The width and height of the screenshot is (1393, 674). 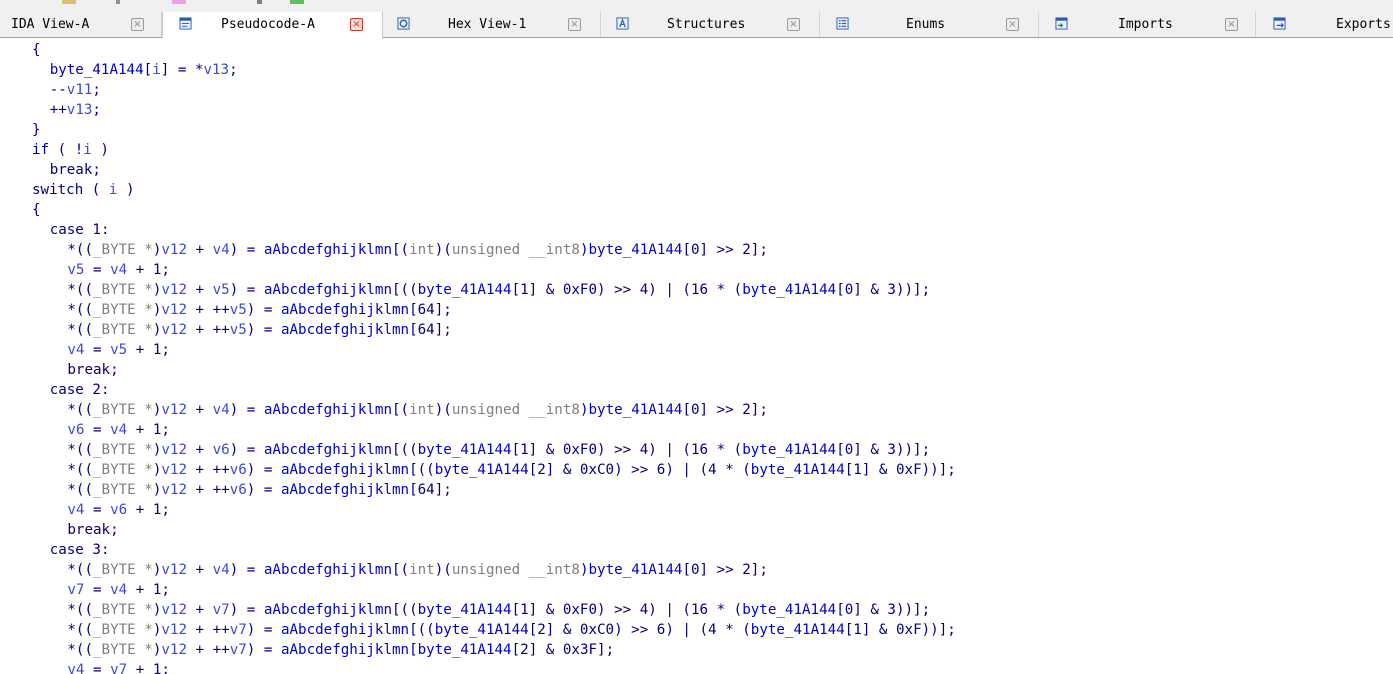 What do you see at coordinates (929, 24) in the screenshot?
I see `tab-enums: Enums ×` at bounding box center [929, 24].